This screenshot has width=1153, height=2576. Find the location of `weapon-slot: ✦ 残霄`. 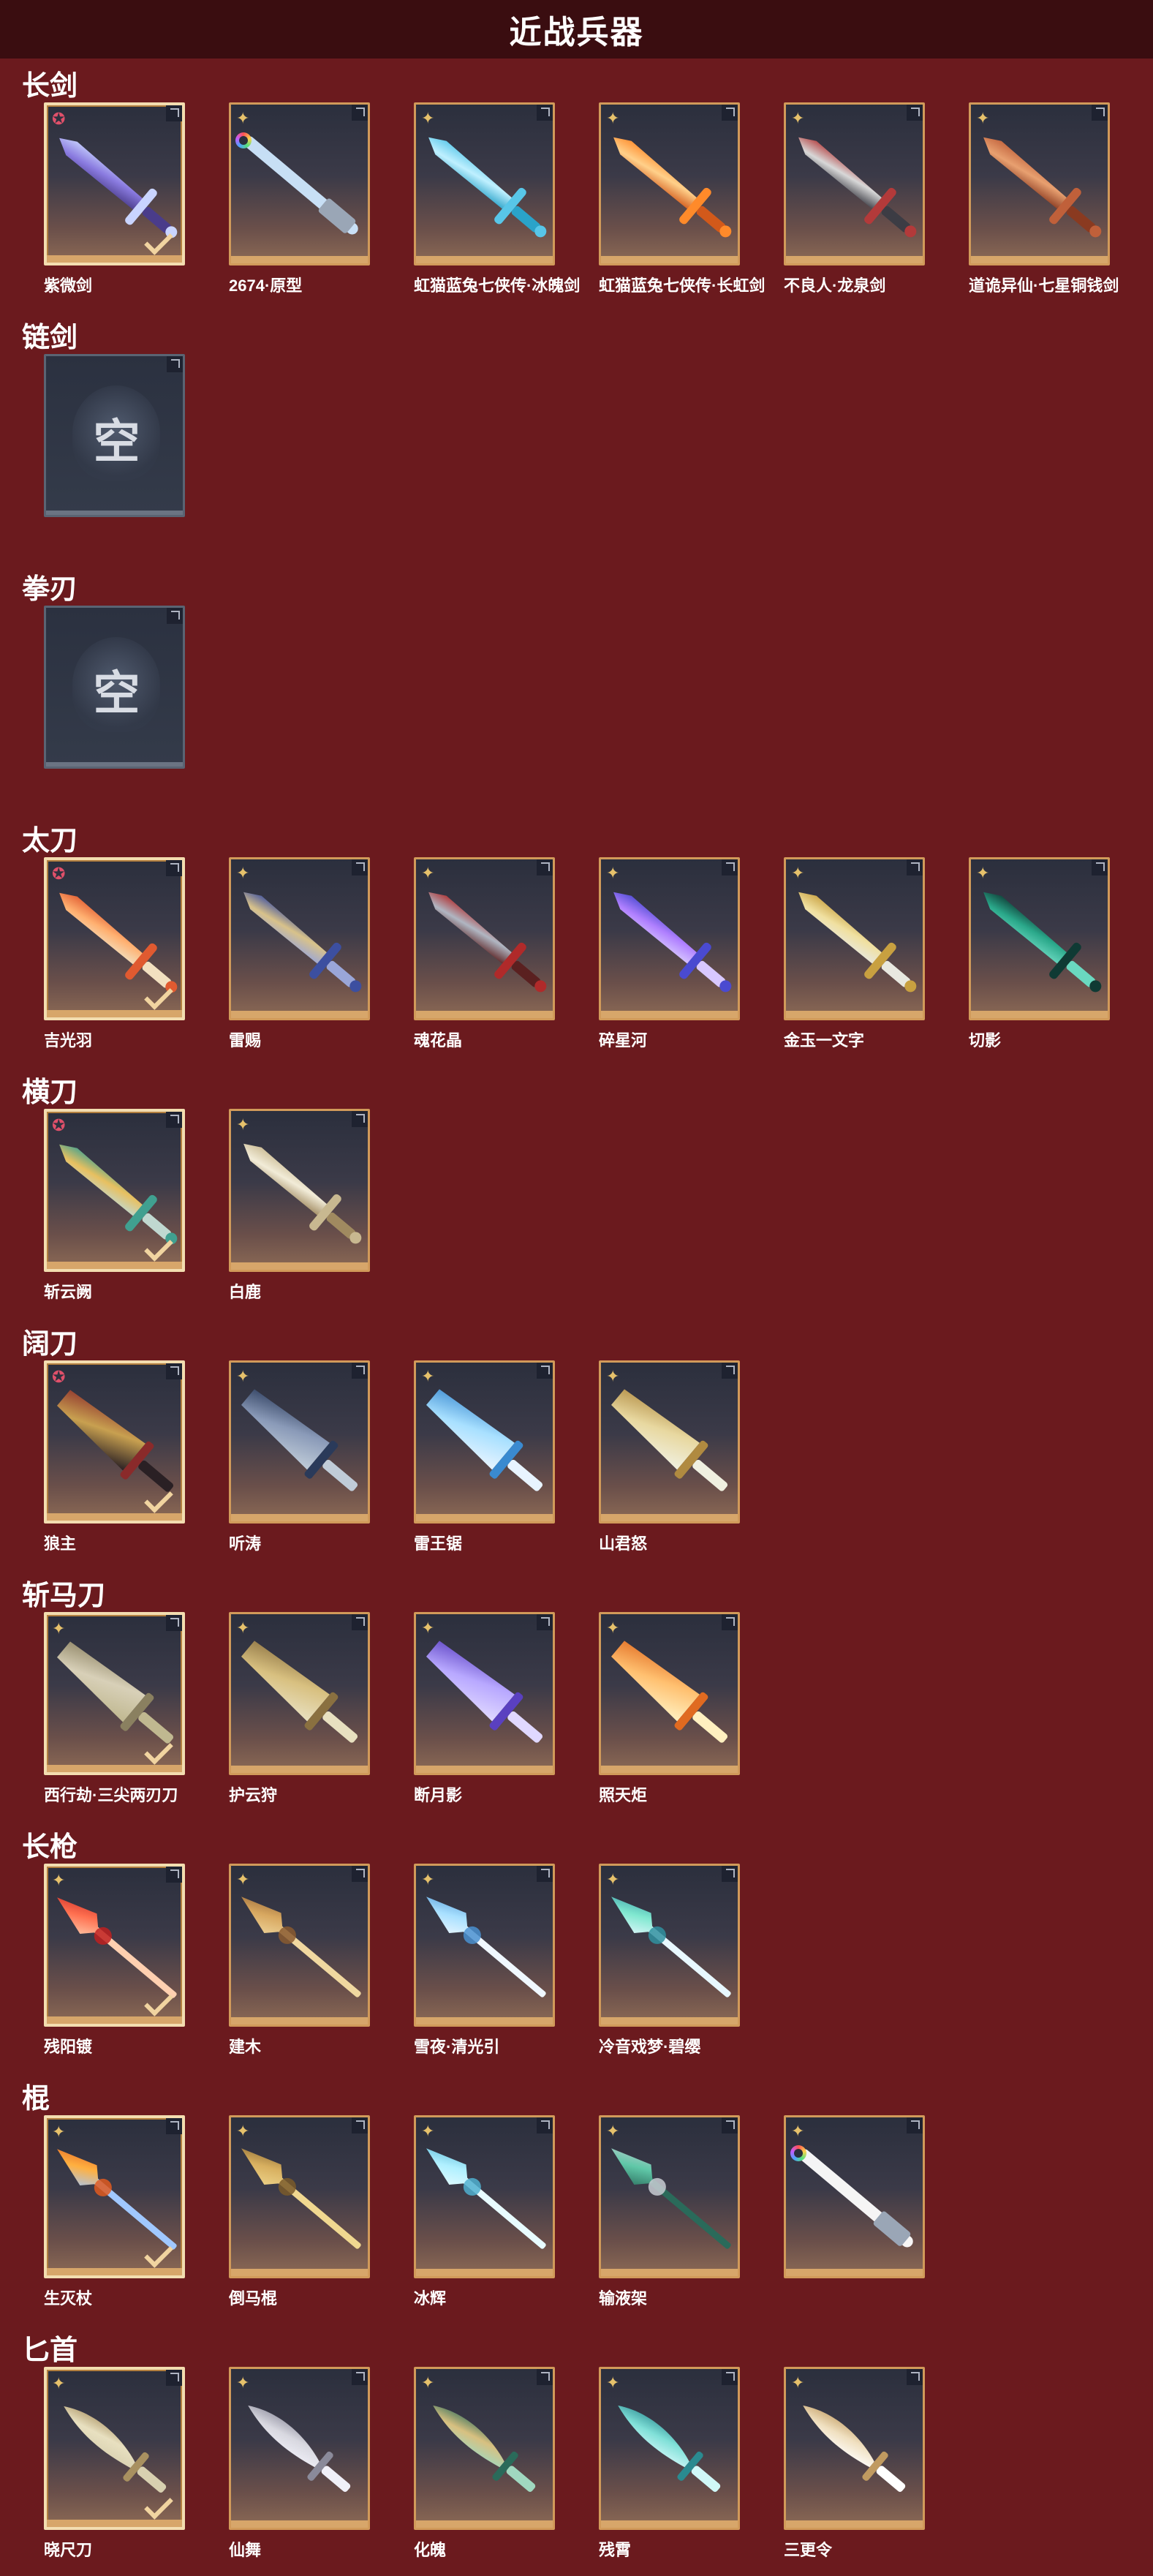

weapon-slot: ✦ 残霄 is located at coordinates (669, 2463).